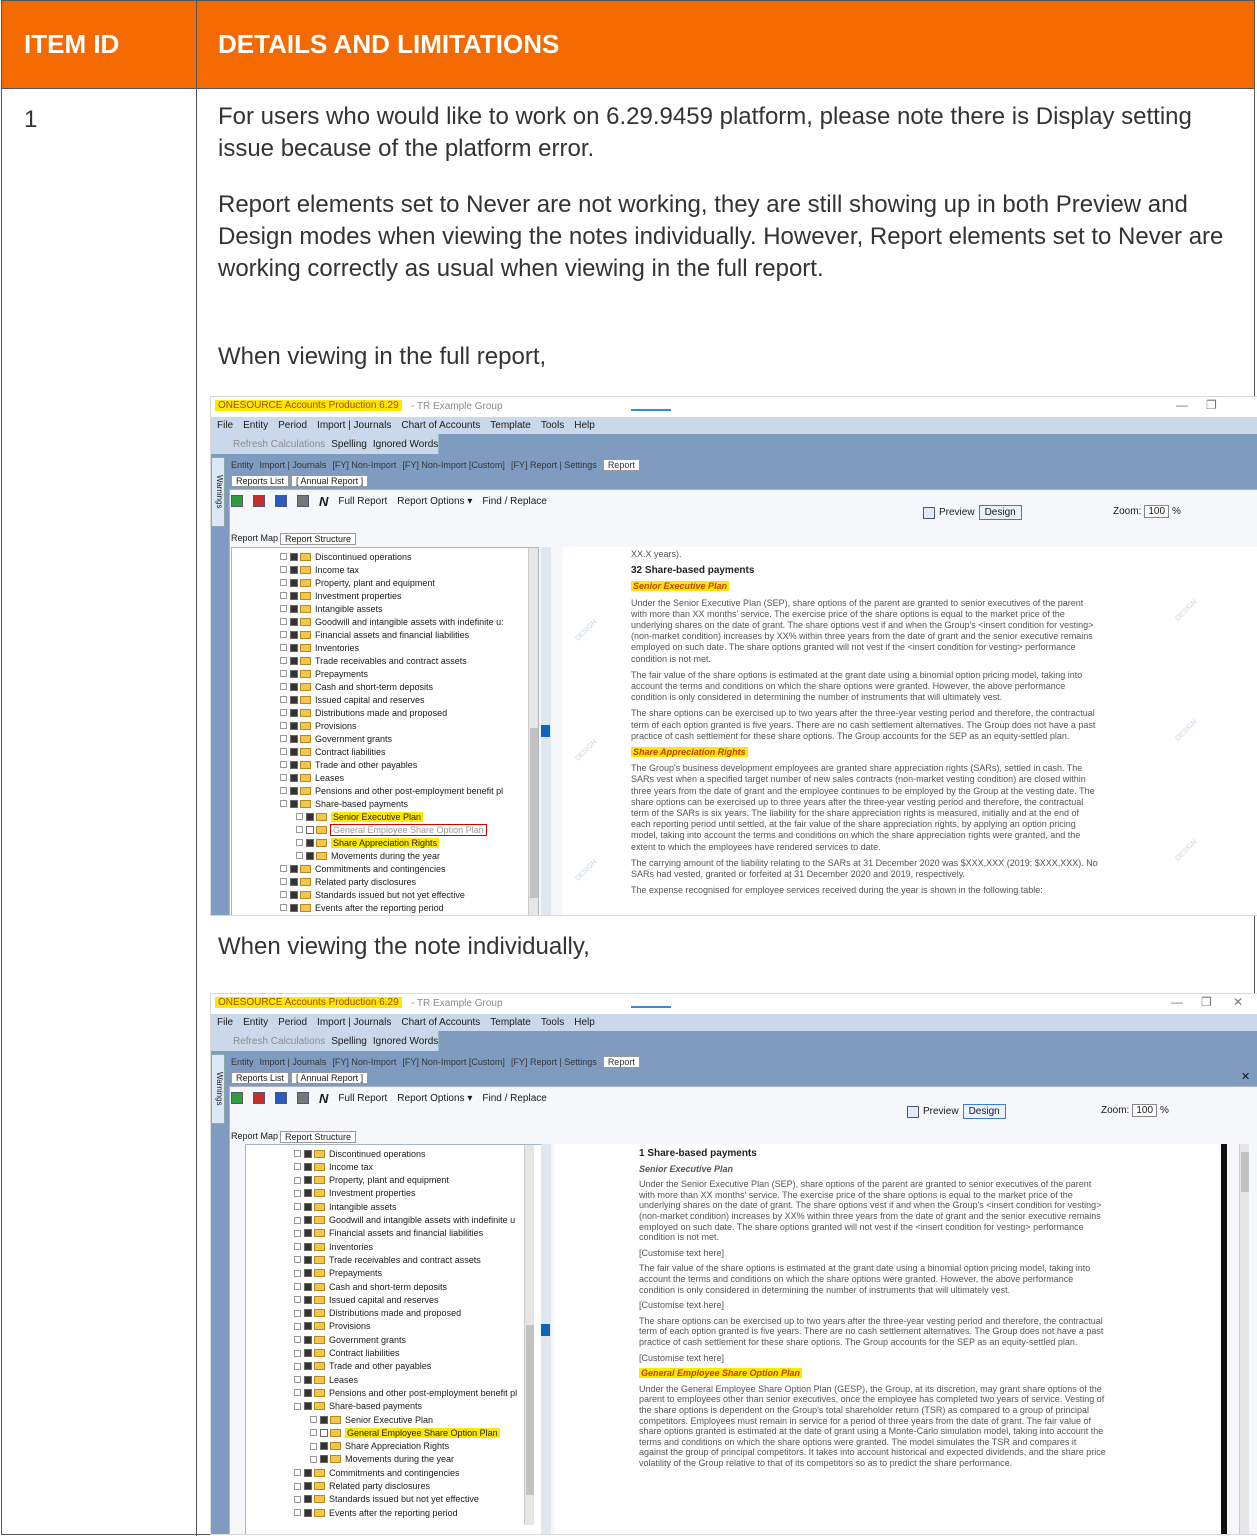 The height and width of the screenshot is (1536, 1257). Describe the element at coordinates (281, 1098) in the screenshot. I see `word-icon` at that location.